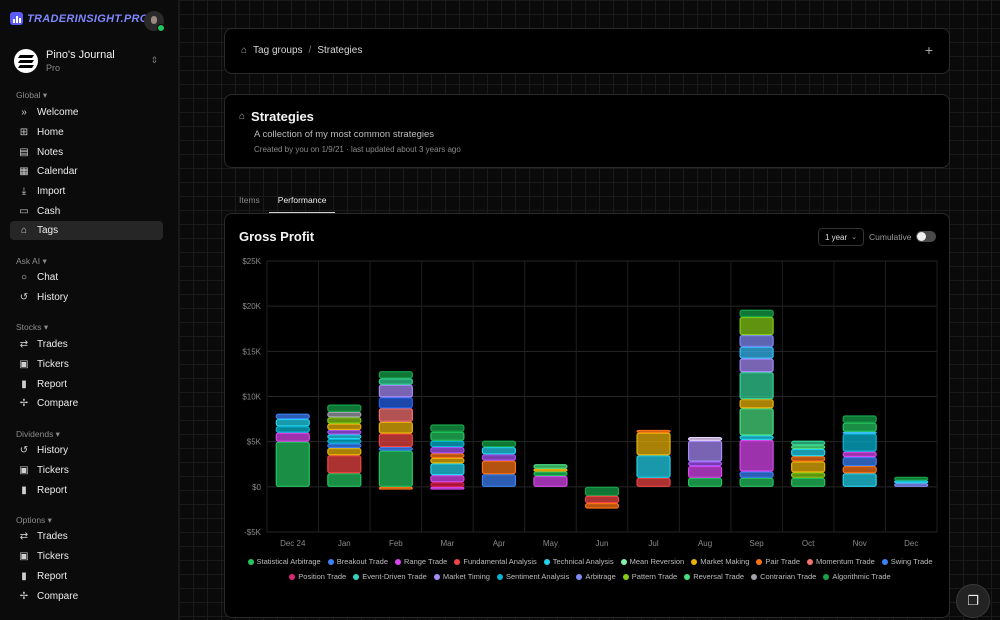 Image resolution: width=1000 pixels, height=620 pixels. What do you see at coordinates (857, 576) in the screenshot?
I see `legend-item: Algorithmic Trade` at bounding box center [857, 576].